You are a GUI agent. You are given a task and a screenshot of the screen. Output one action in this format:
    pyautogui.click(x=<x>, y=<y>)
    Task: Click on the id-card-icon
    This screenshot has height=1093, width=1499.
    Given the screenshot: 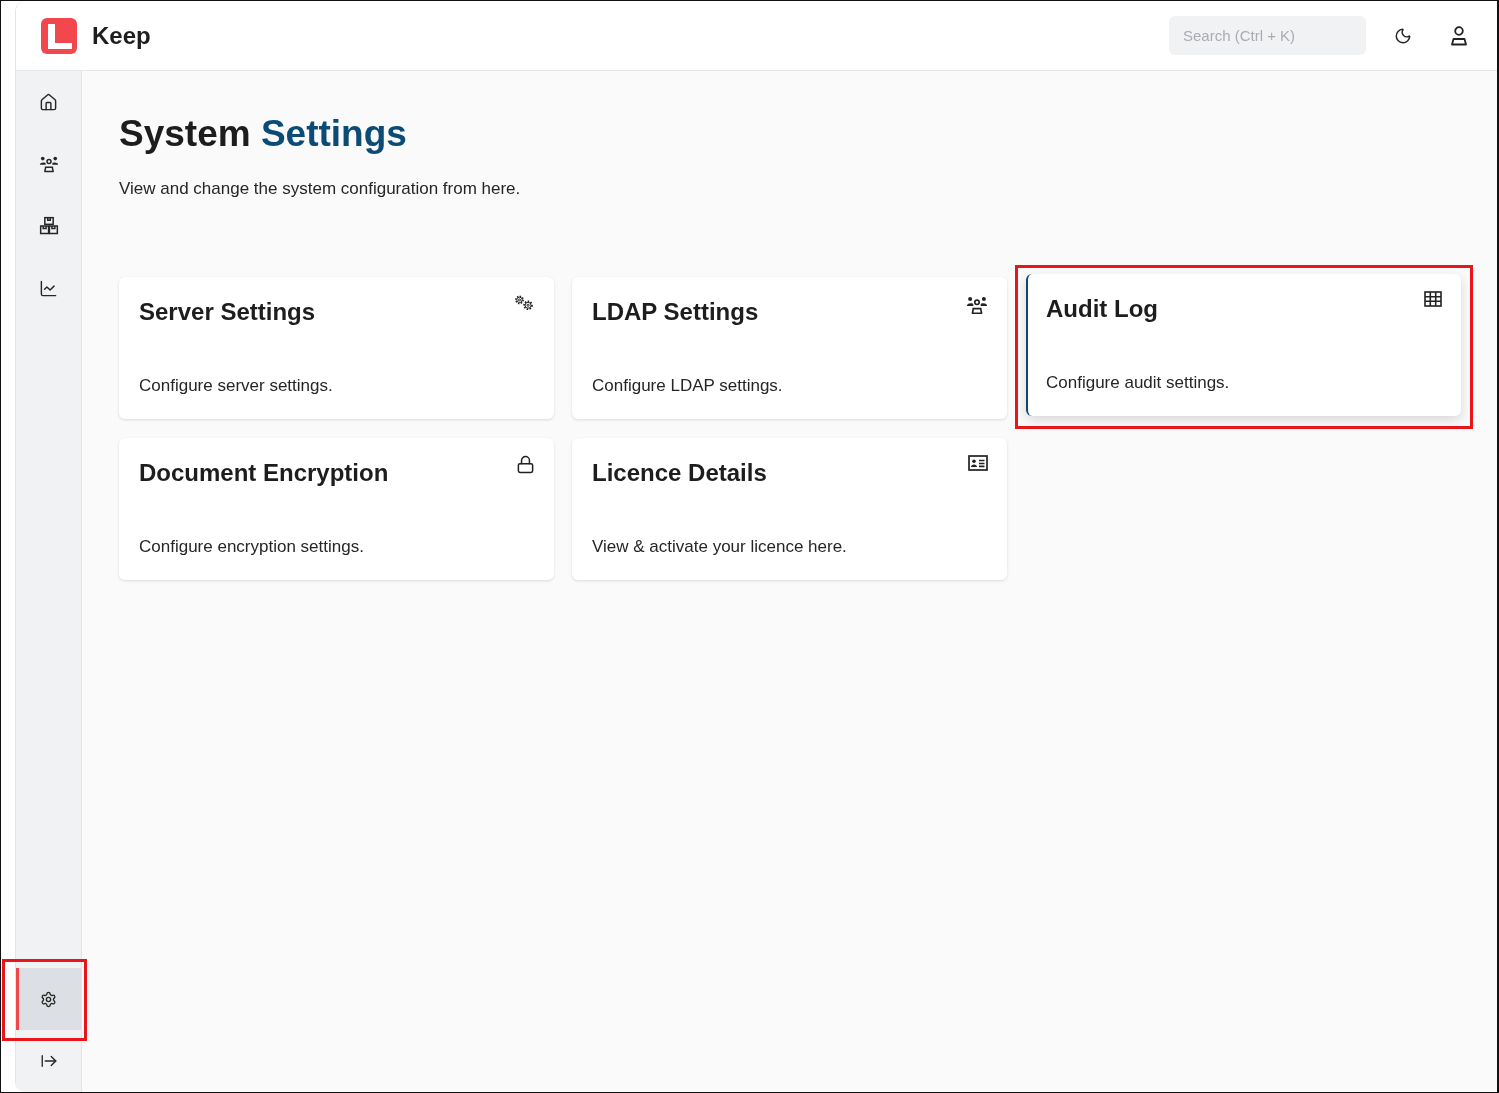 What is the action you would take?
    pyautogui.click(x=978, y=463)
    